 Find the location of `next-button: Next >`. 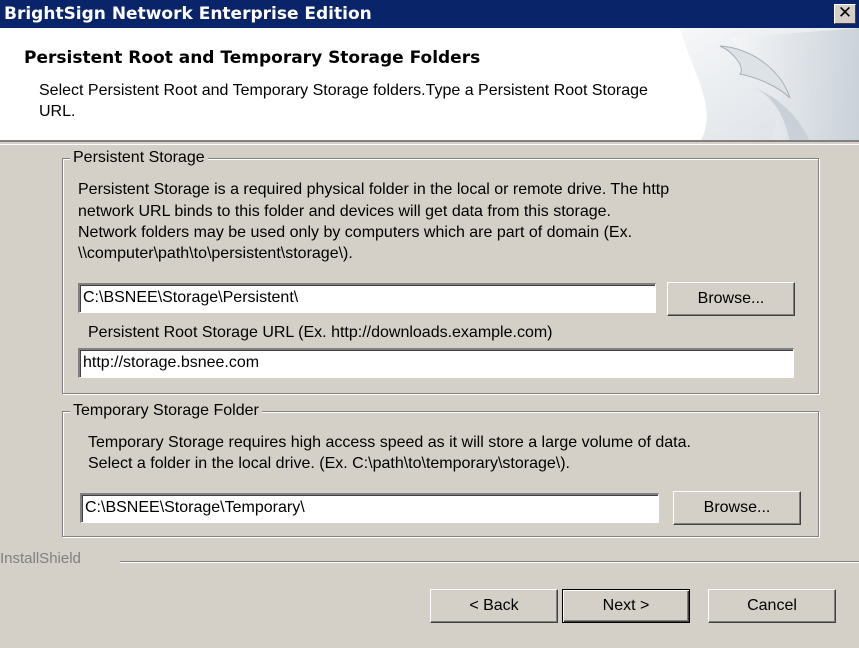

next-button: Next > is located at coordinates (626, 606).